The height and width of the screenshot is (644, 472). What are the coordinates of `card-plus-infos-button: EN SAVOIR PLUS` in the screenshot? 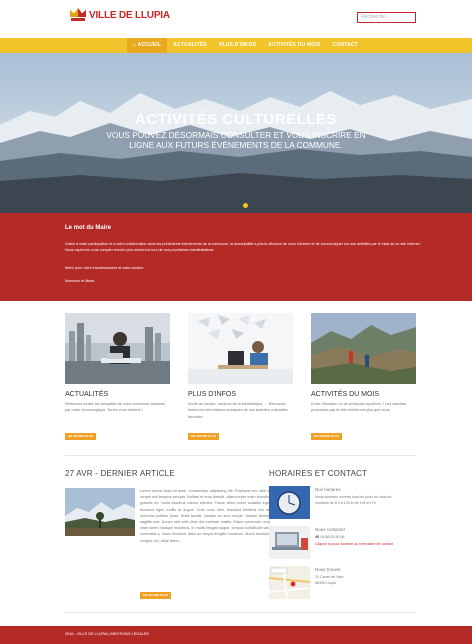 It's located at (204, 436).